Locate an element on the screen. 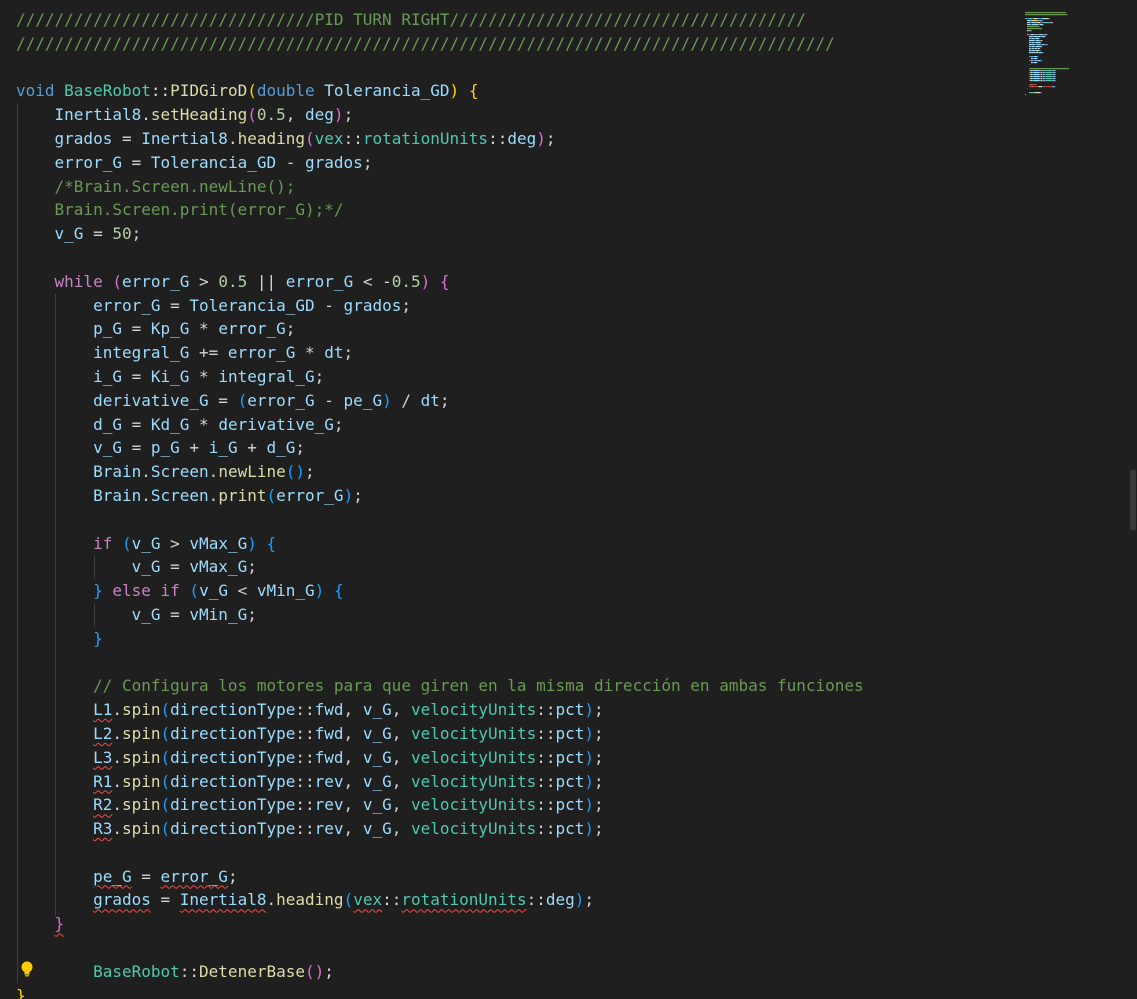 Image resolution: width=1137 pixels, height=999 pixels. code-line: Brain.Screen.print(error_G);*/ is located at coordinates (432, 210).